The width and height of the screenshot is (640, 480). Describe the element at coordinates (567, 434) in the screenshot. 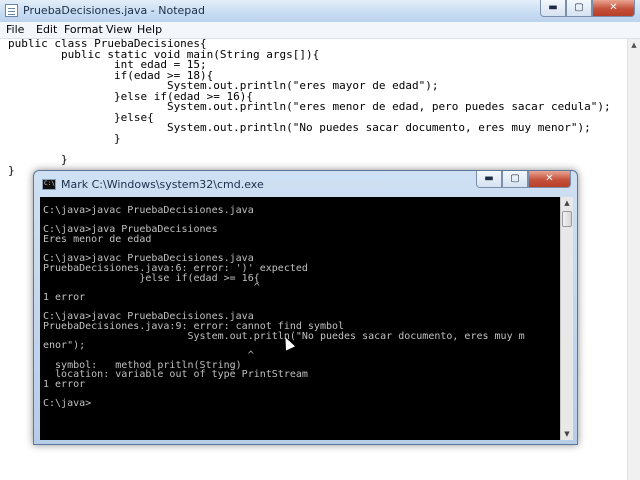

I see `scroll-down-icon: ▼` at that location.